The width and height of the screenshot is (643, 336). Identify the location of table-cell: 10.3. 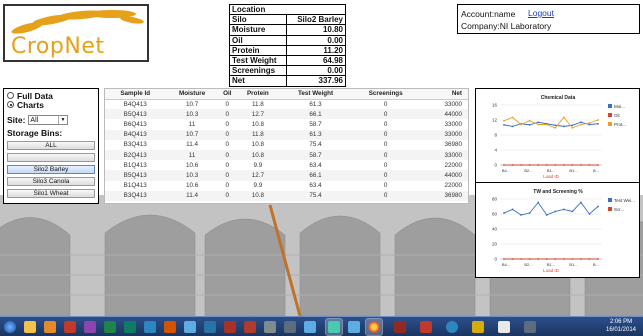
(192, 175).